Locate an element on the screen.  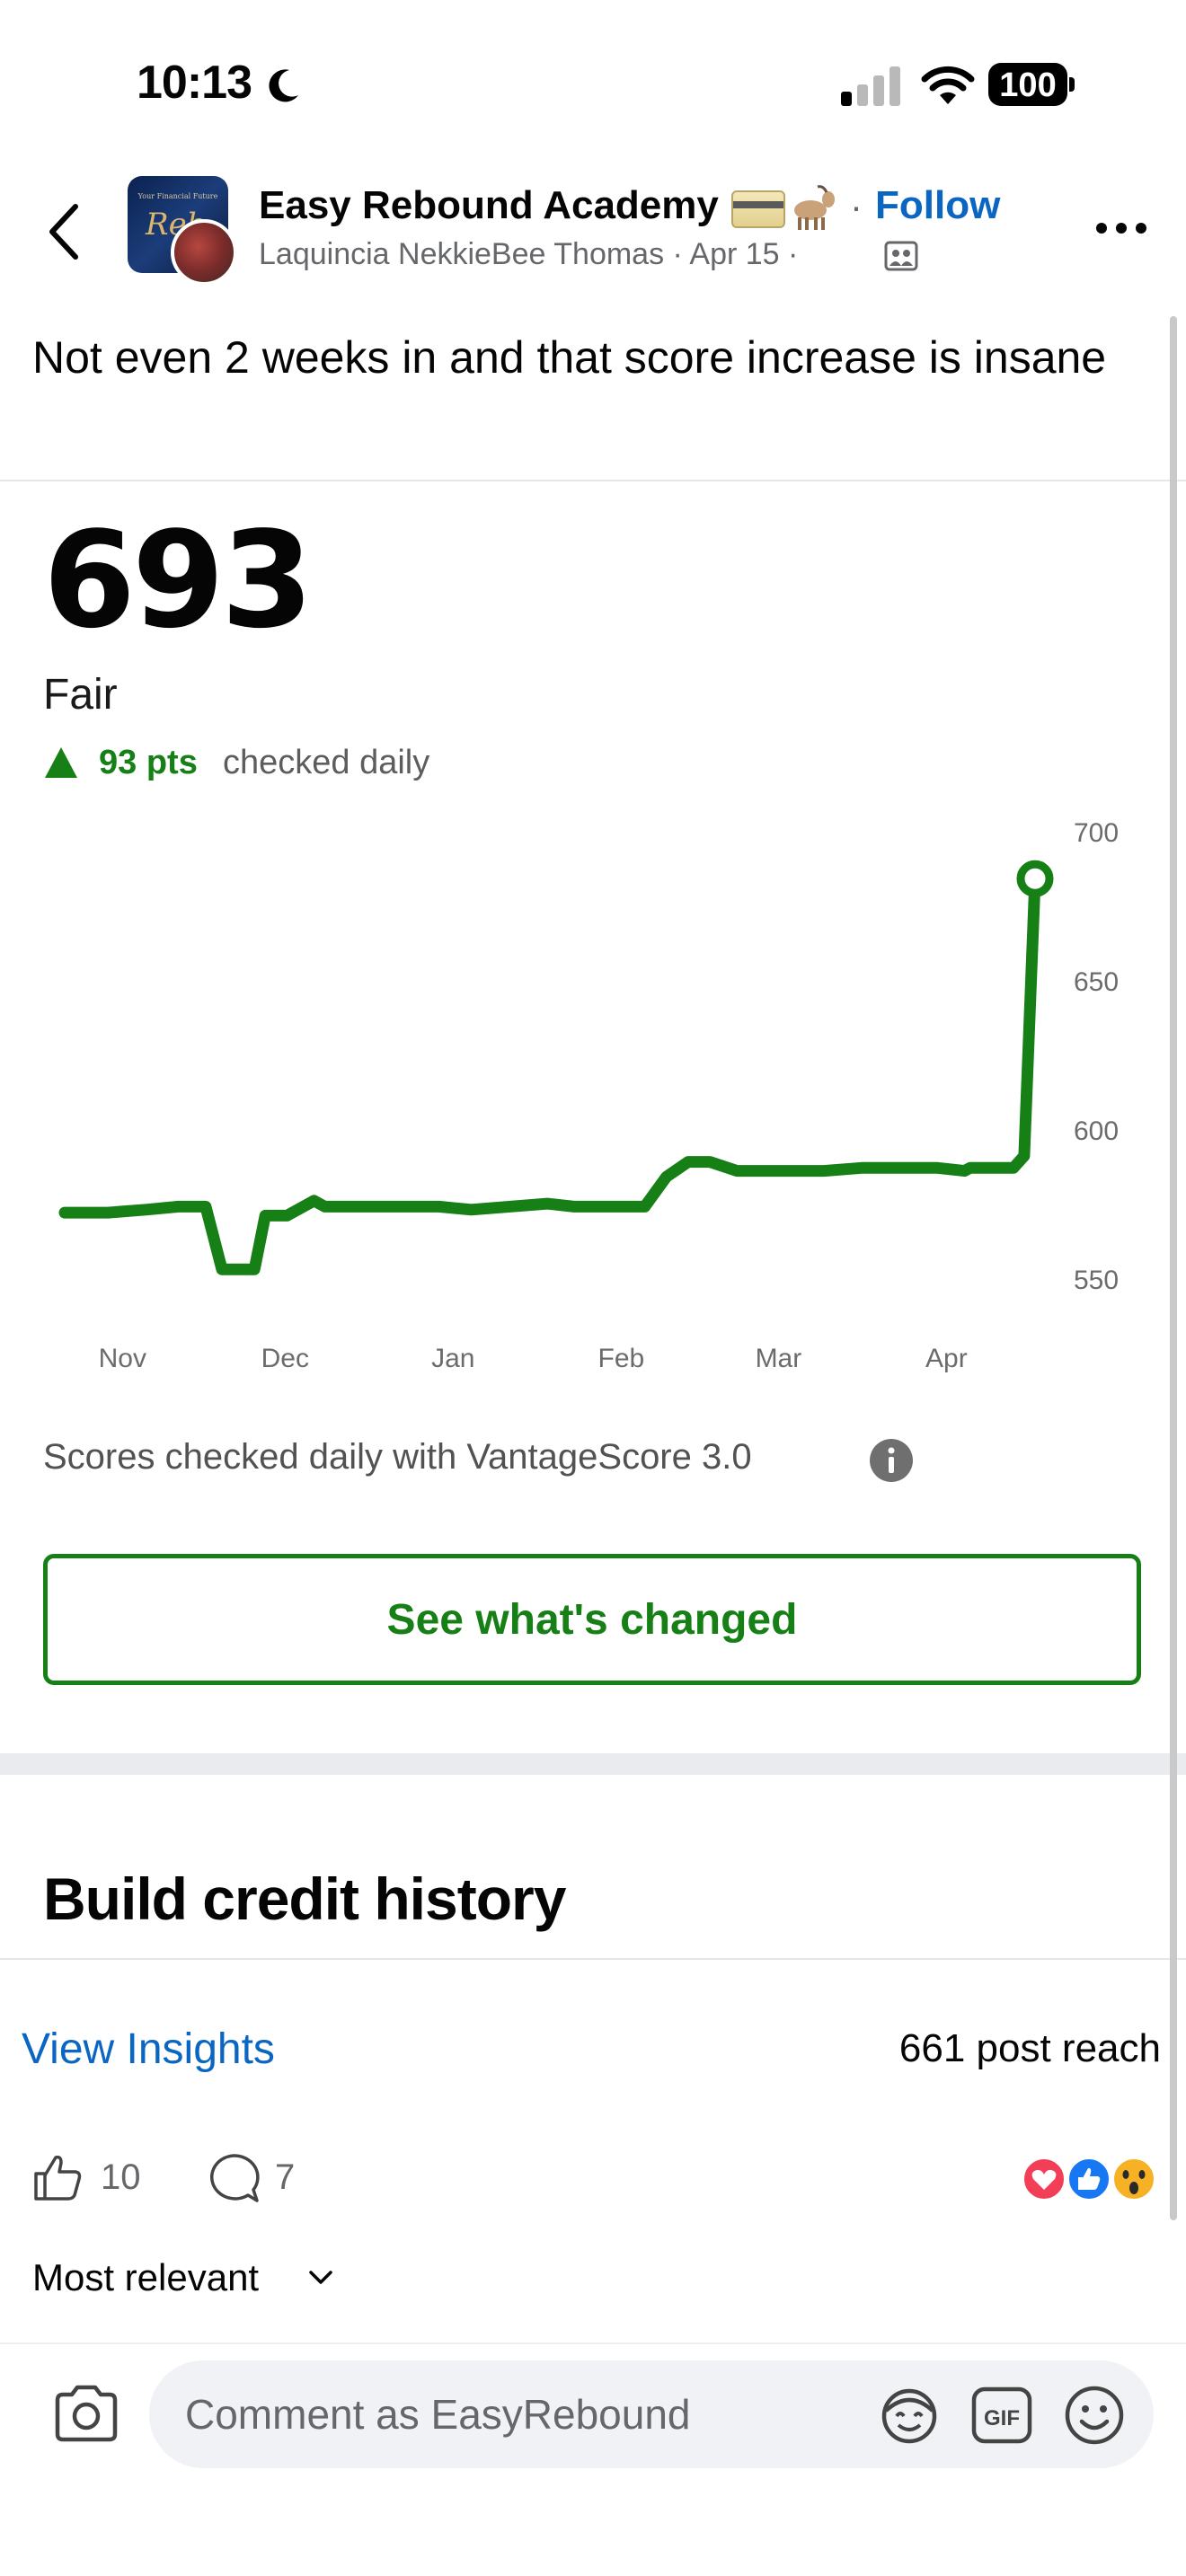
current-score-marker is located at coordinates (1035, 878).